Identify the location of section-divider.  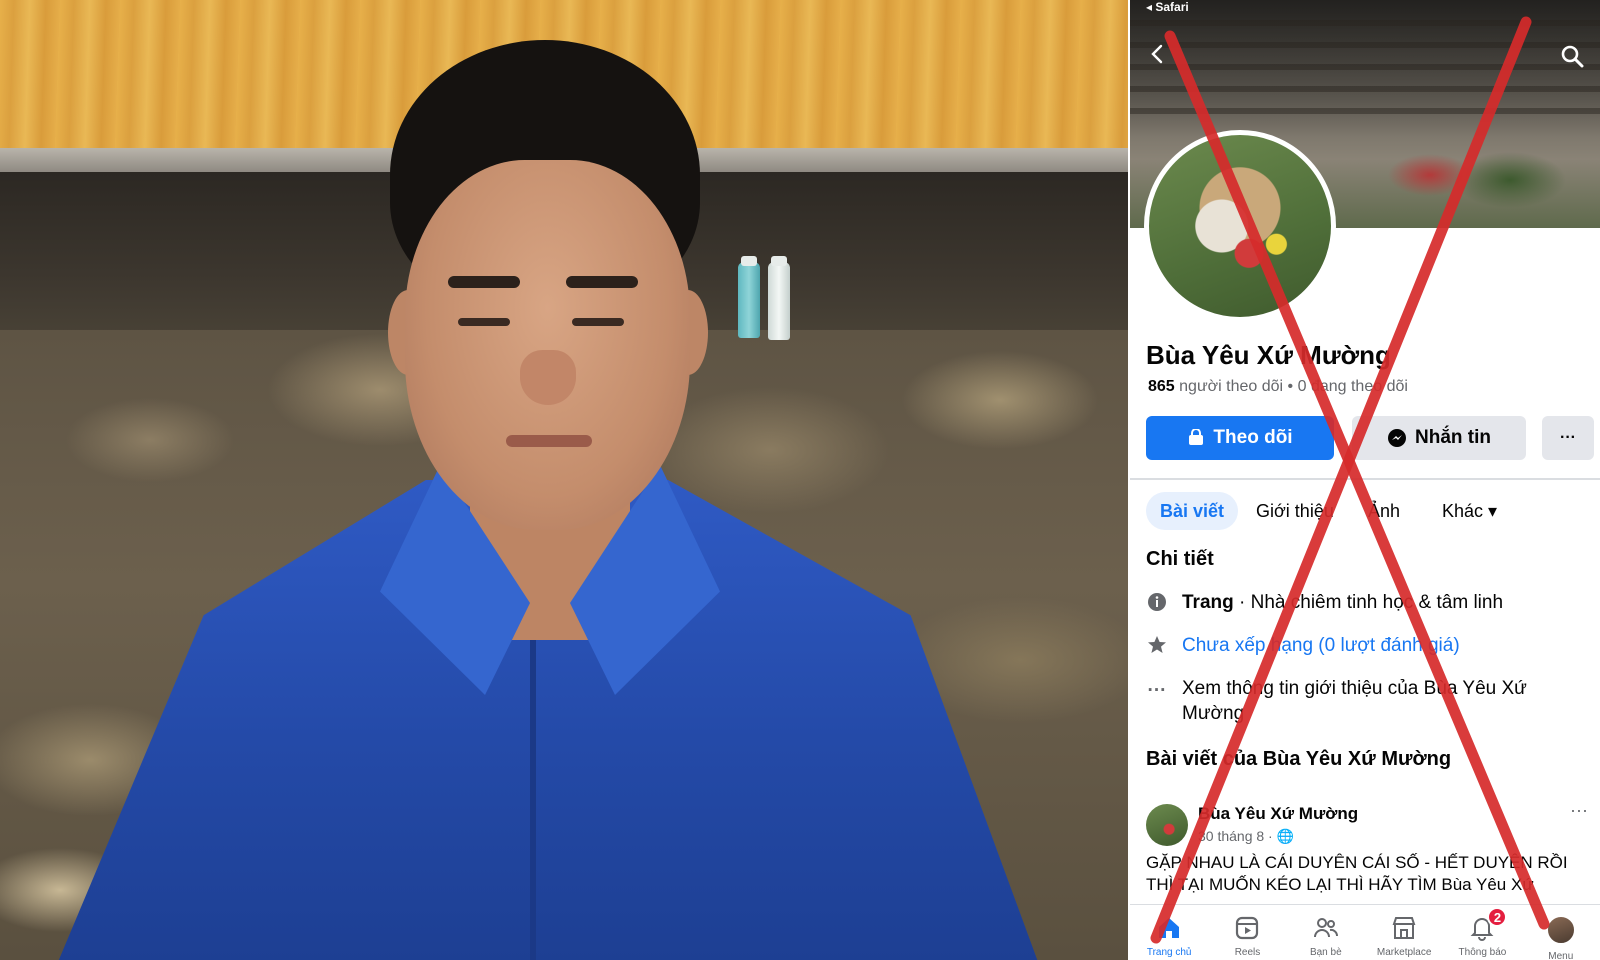
(1365, 479).